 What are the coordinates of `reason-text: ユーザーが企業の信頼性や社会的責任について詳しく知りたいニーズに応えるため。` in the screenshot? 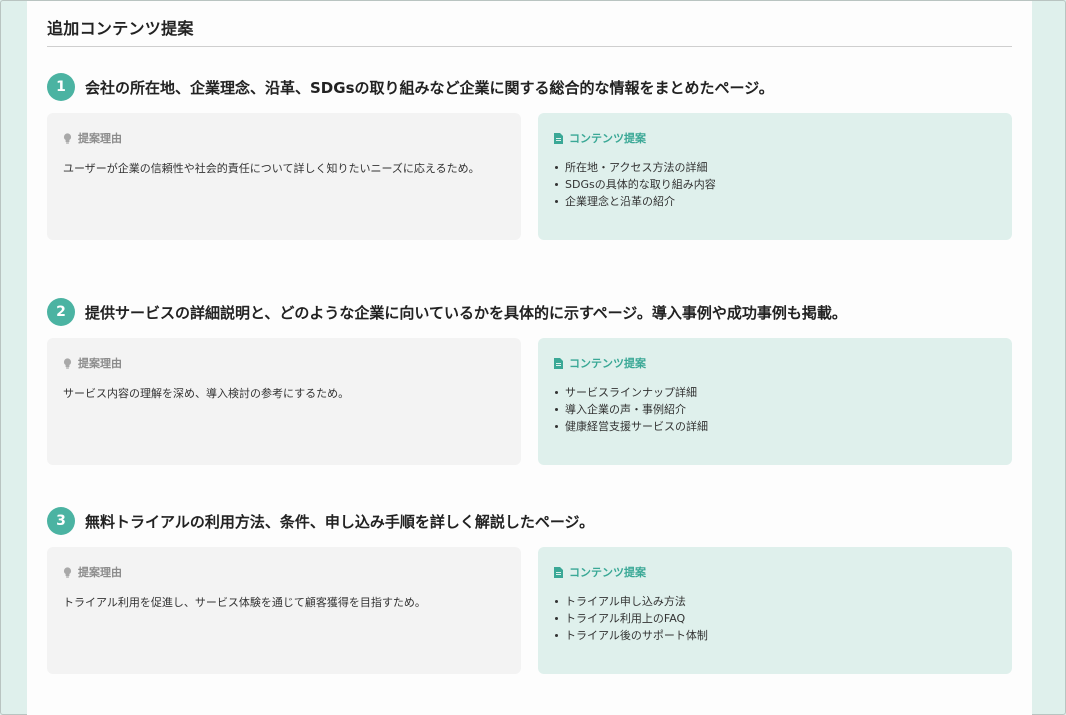 It's located at (271, 168).